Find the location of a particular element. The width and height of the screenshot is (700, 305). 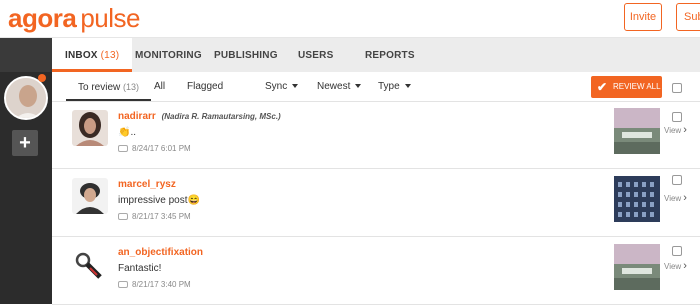

username: nadirarr (Nadira R. Ramautarsing, MSc.) is located at coordinates (199, 116).